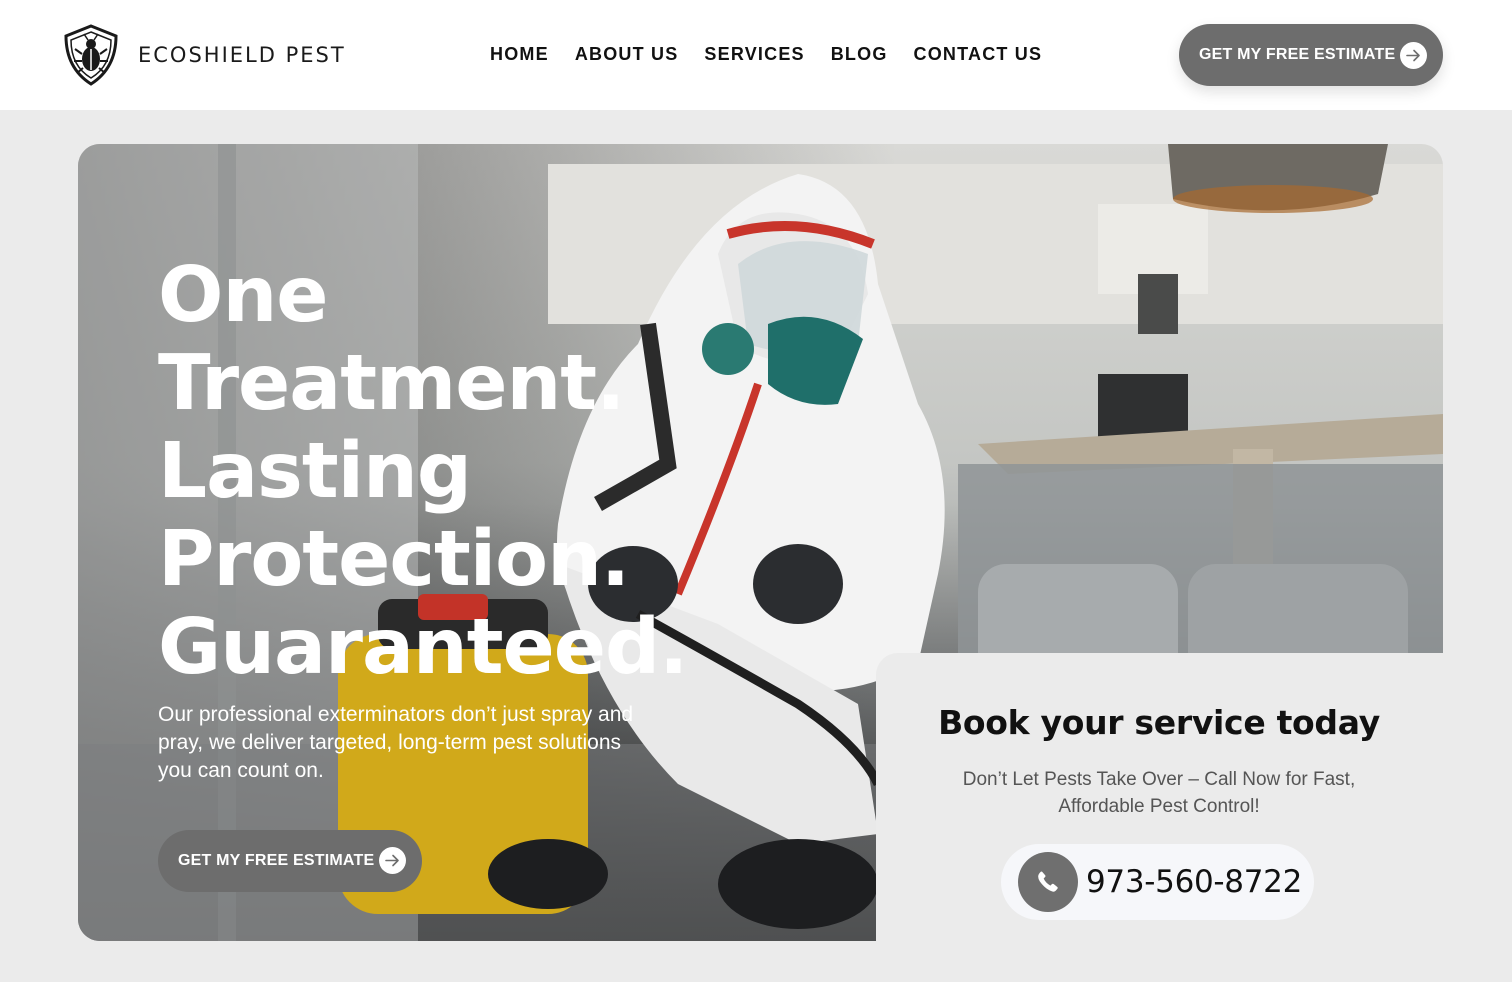 The width and height of the screenshot is (1512, 982). What do you see at coordinates (243, 295) in the screenshot?
I see `hero-headline-line: One` at bounding box center [243, 295].